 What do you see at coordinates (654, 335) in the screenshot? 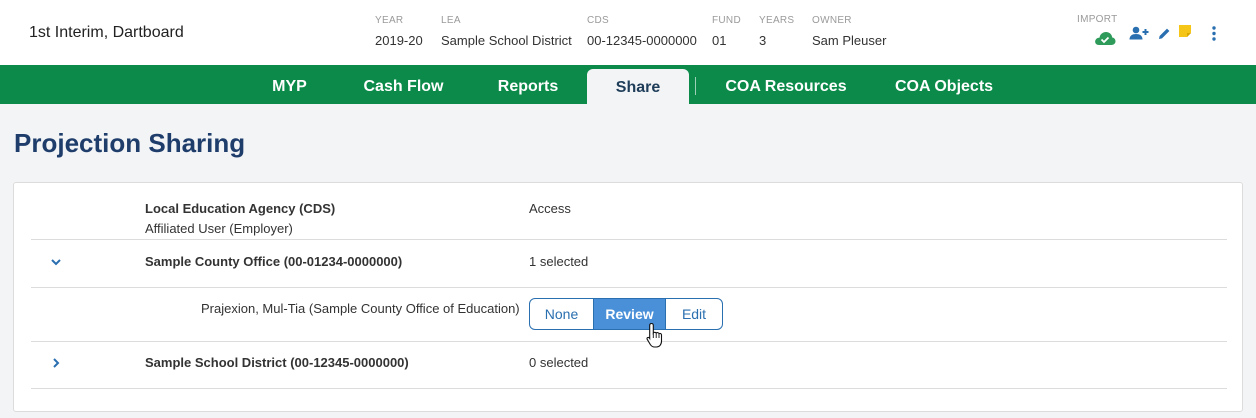
I see `hand-cursor-icon` at bounding box center [654, 335].